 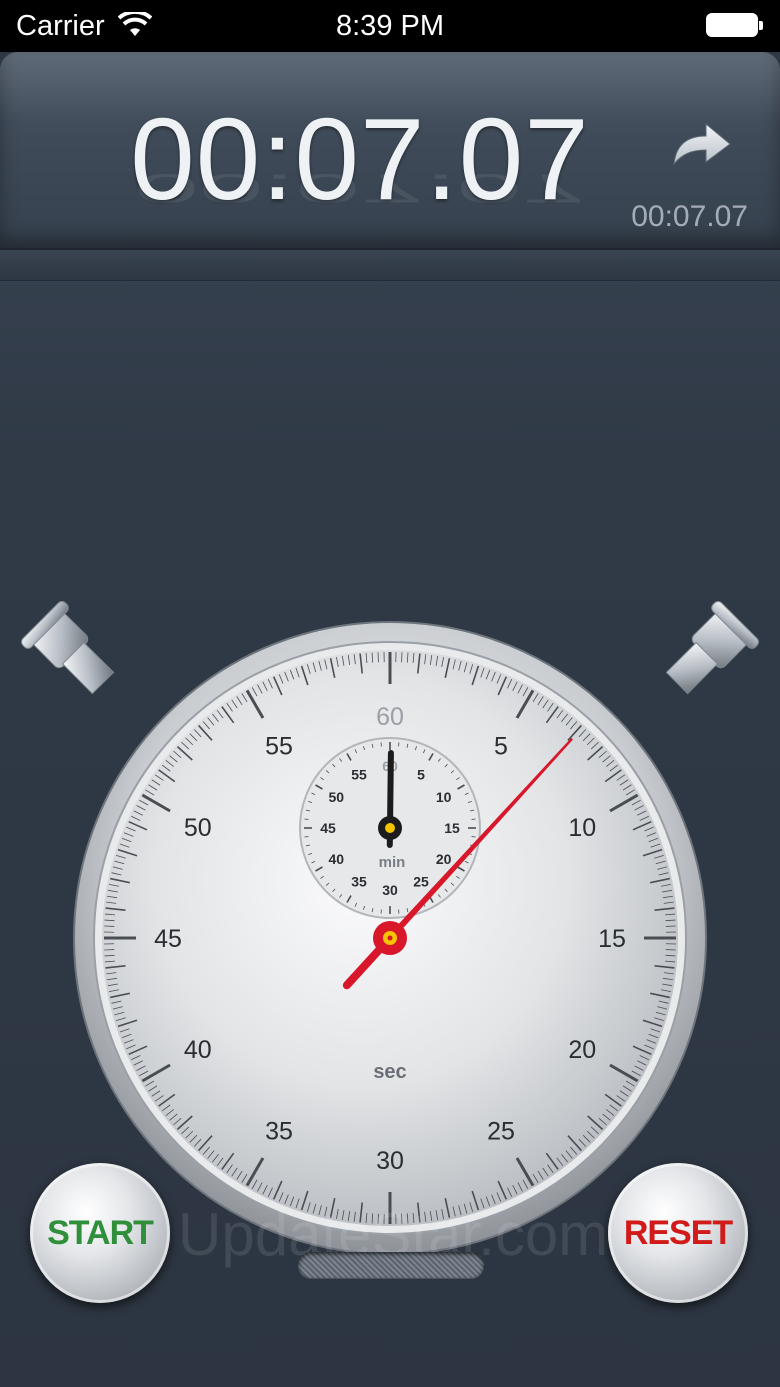 What do you see at coordinates (390, 717) in the screenshot?
I see `seconds-label: 60` at bounding box center [390, 717].